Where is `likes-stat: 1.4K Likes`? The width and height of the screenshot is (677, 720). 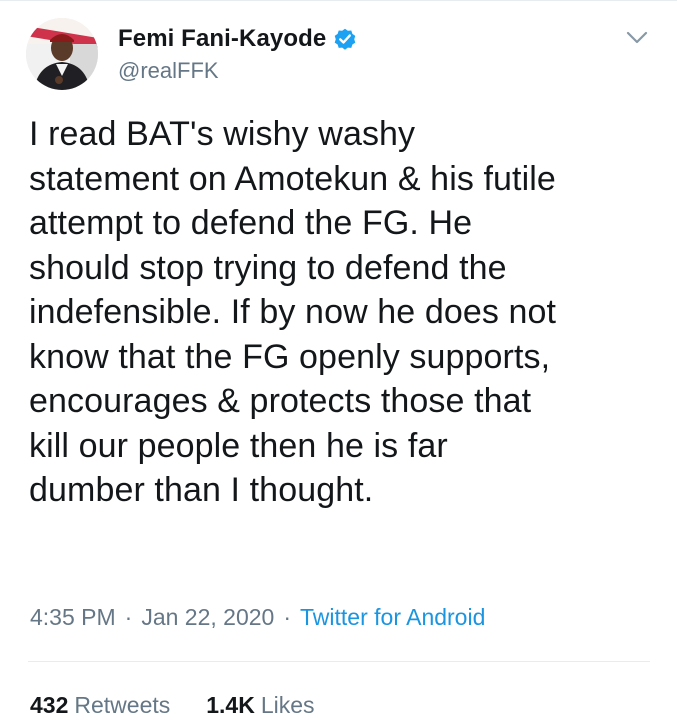 likes-stat: 1.4K Likes is located at coordinates (260, 705).